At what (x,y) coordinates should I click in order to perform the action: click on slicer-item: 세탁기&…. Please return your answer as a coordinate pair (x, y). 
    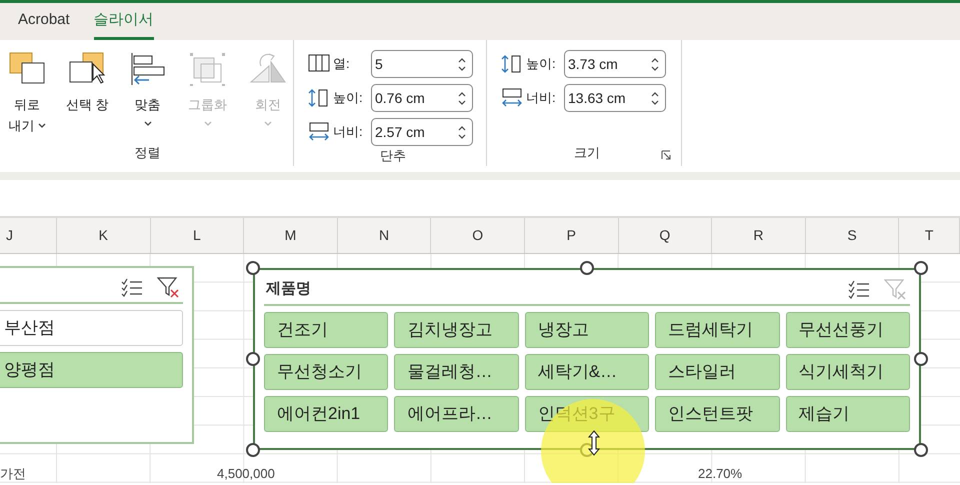
    Looking at the image, I should click on (587, 372).